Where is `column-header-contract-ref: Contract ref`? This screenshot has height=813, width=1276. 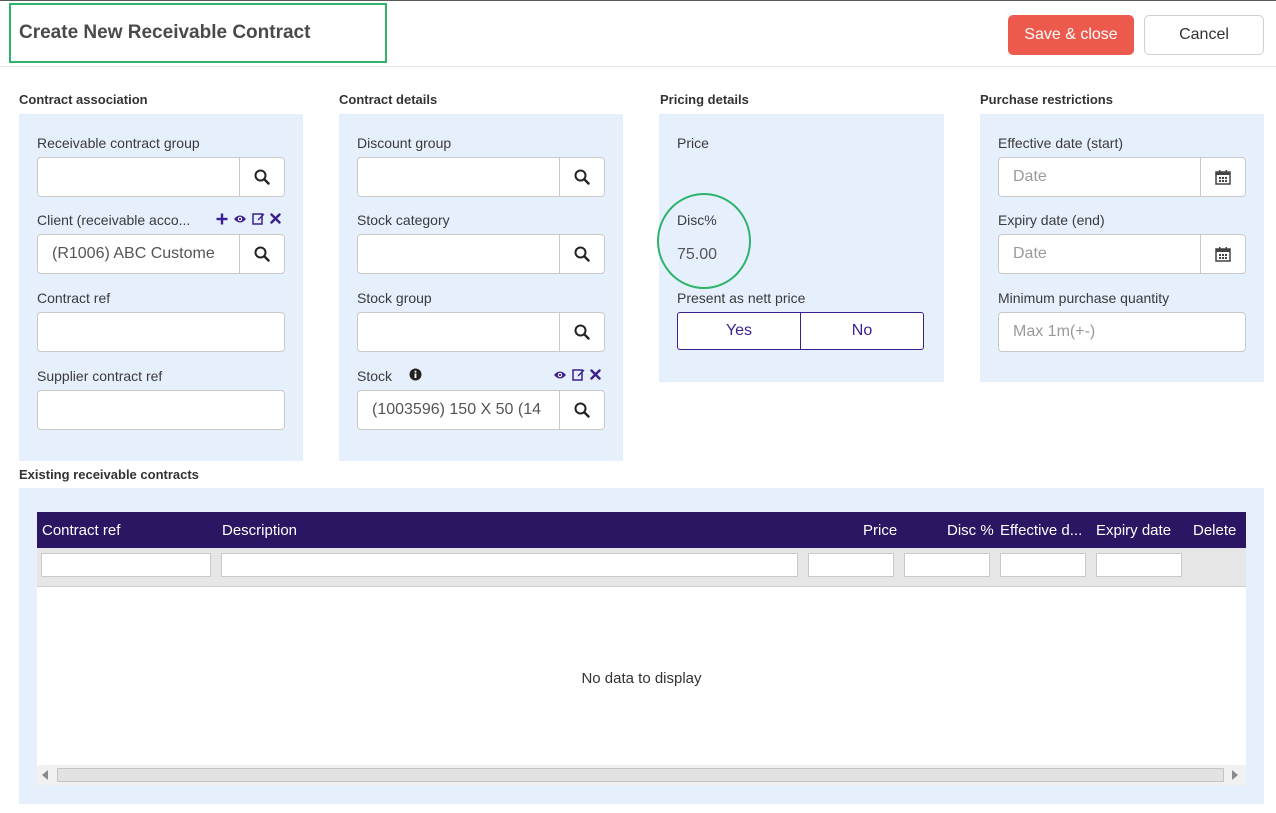
column-header-contract-ref: Contract ref is located at coordinates (81, 530).